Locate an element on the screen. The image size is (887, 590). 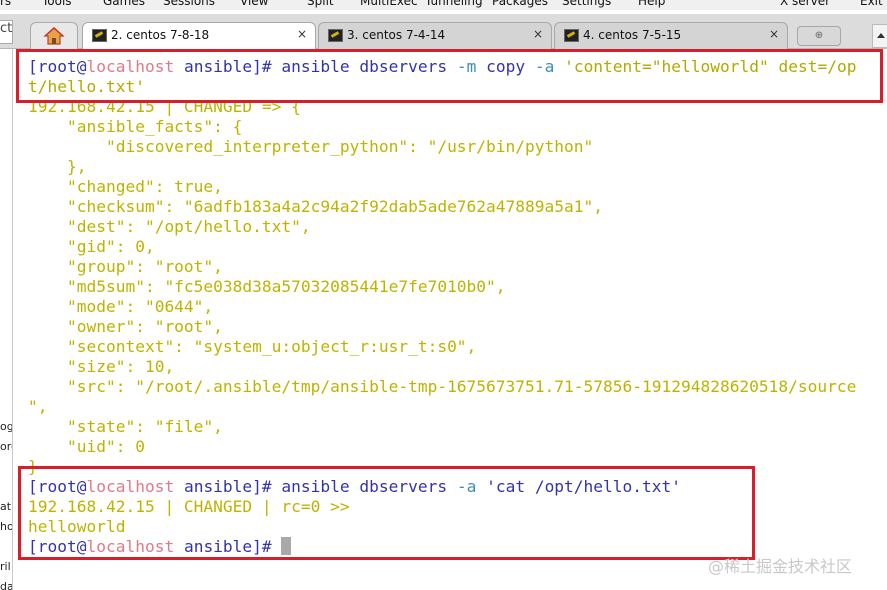
sidebar-fragment: ho is located at coordinates (6, 526).